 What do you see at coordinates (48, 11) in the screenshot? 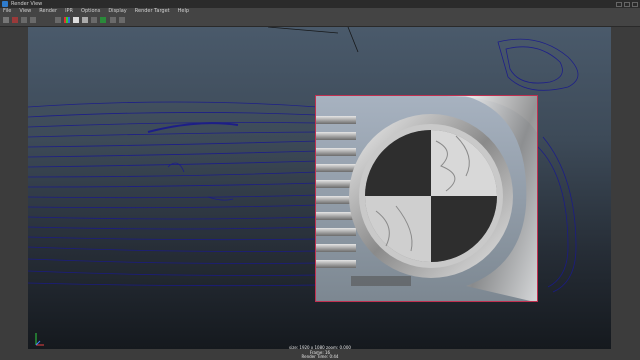
I see `menu-render: Render` at bounding box center [48, 11].